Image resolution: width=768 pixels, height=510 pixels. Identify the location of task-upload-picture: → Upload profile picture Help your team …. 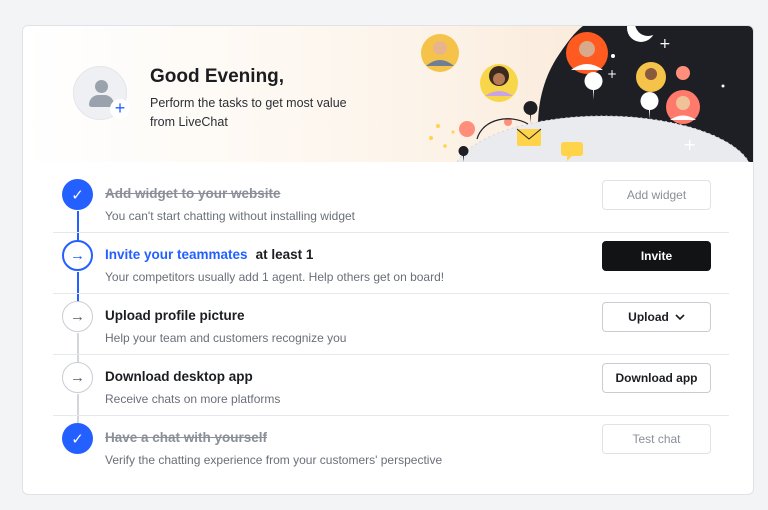
(391, 324).